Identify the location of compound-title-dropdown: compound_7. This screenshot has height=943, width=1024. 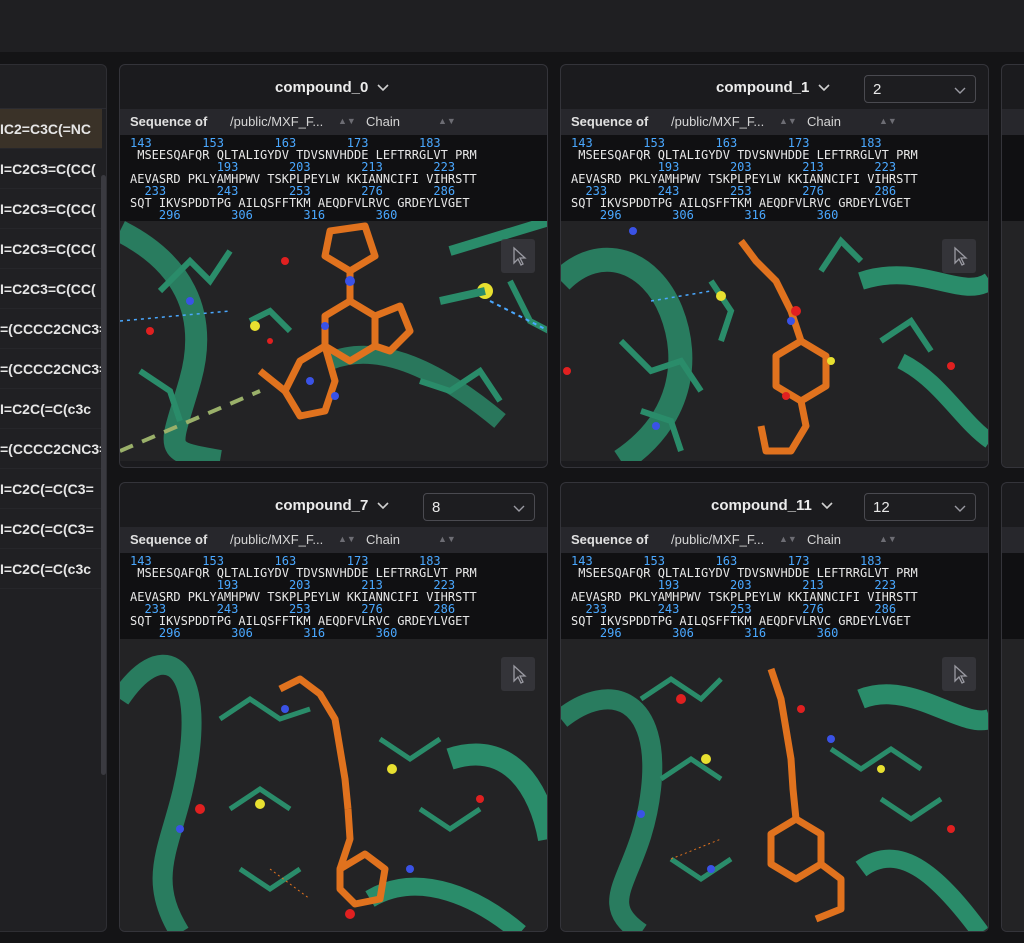
(332, 505).